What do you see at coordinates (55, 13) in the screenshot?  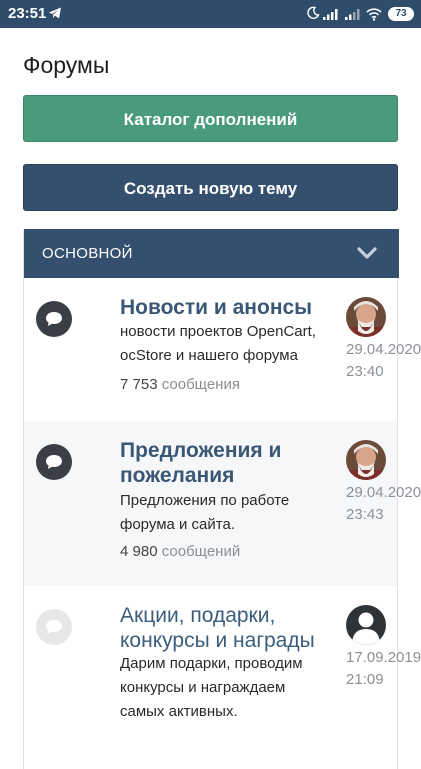 I see `telegram-icon` at bounding box center [55, 13].